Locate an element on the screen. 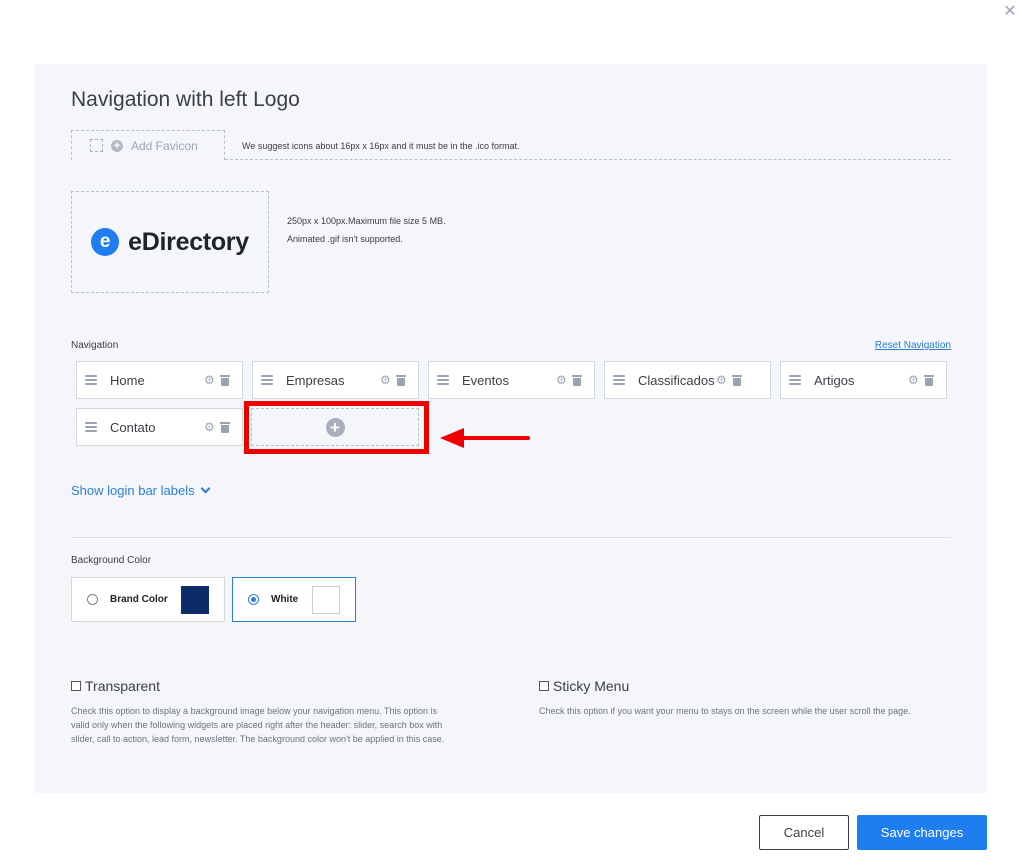  nav-item-classificados: Classificados ⚙ is located at coordinates (687, 380).